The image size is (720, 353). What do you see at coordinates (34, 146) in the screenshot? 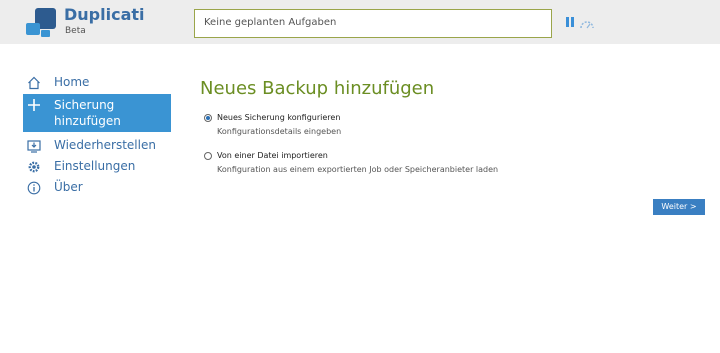
I see `restore-icon` at bounding box center [34, 146].